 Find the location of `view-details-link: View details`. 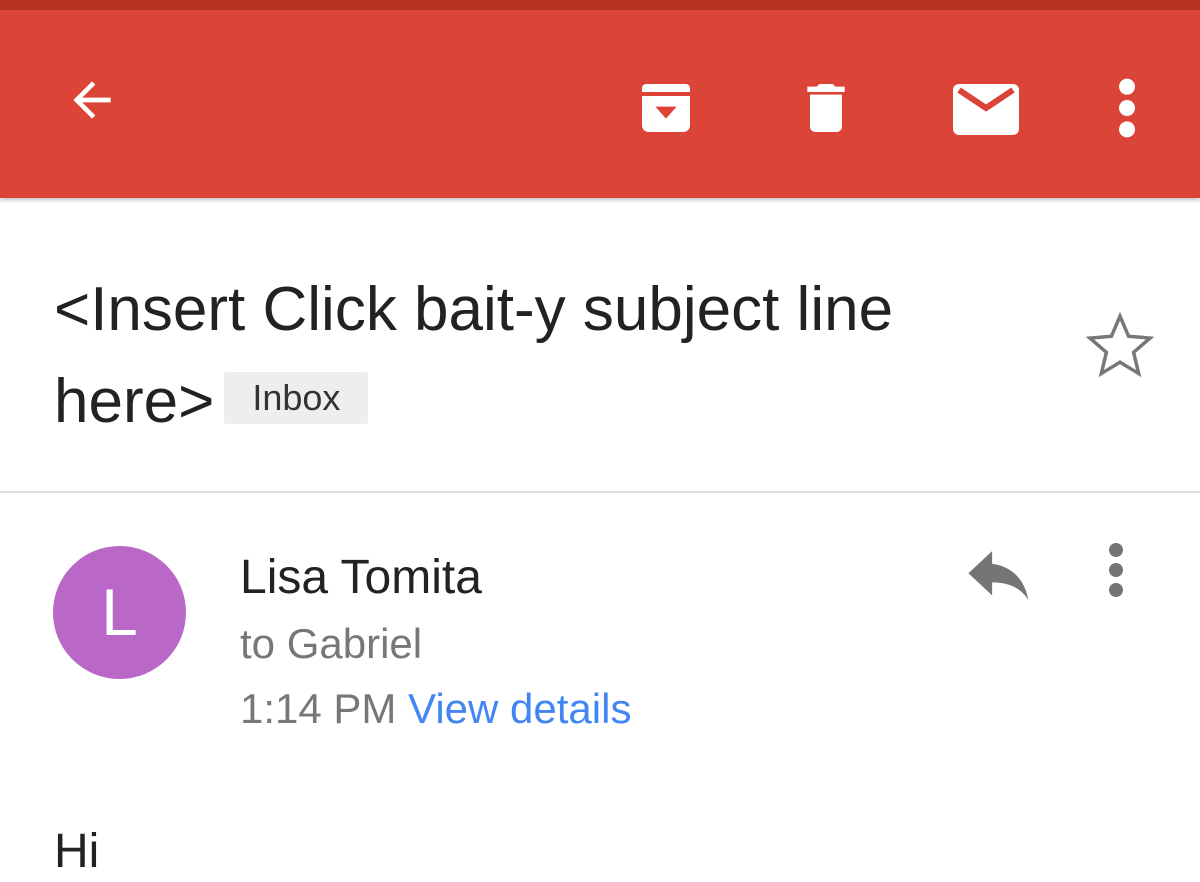

view-details-link: View details is located at coordinates (519, 708).